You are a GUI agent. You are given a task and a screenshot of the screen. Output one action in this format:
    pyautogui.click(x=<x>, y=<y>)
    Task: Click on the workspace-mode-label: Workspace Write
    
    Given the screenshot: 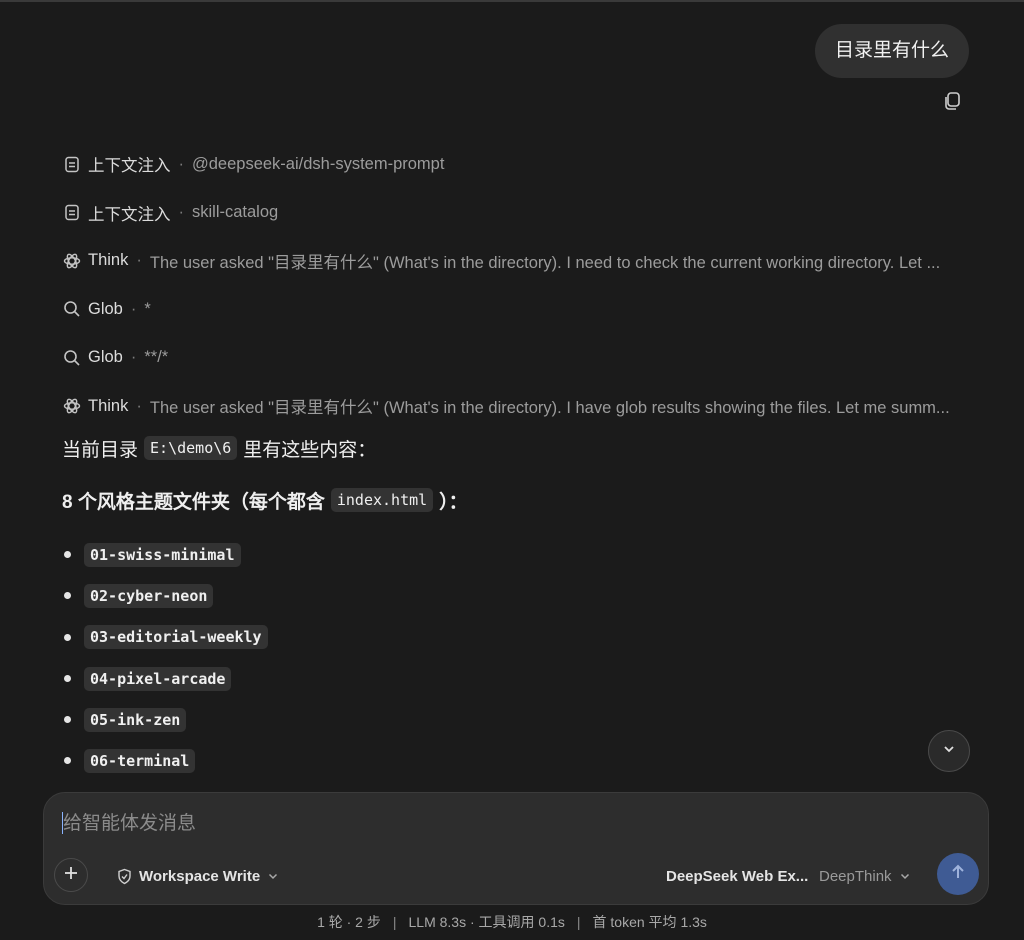 What is the action you would take?
    pyautogui.click(x=200, y=876)
    